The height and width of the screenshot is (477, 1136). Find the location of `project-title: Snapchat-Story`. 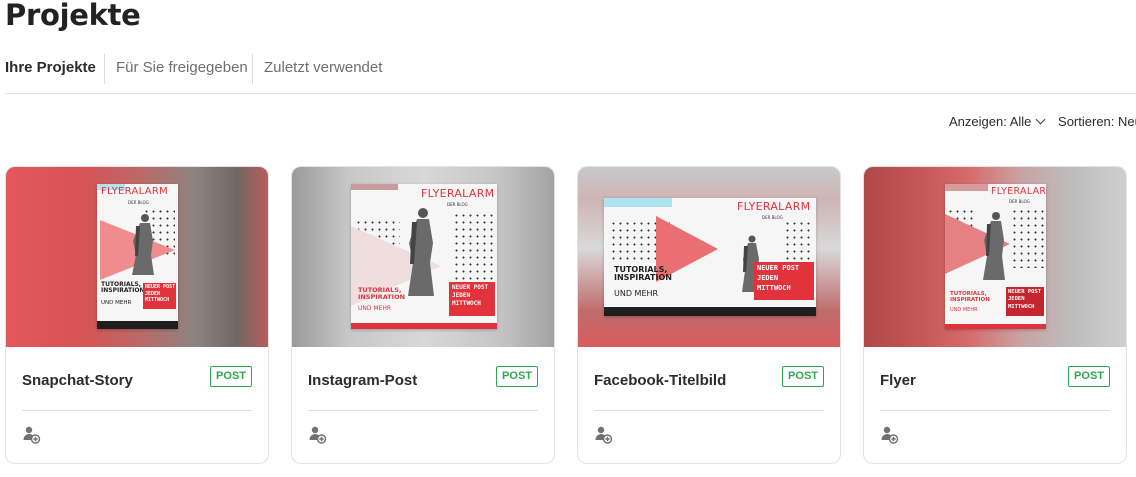

project-title: Snapchat-Story is located at coordinates (77, 380).